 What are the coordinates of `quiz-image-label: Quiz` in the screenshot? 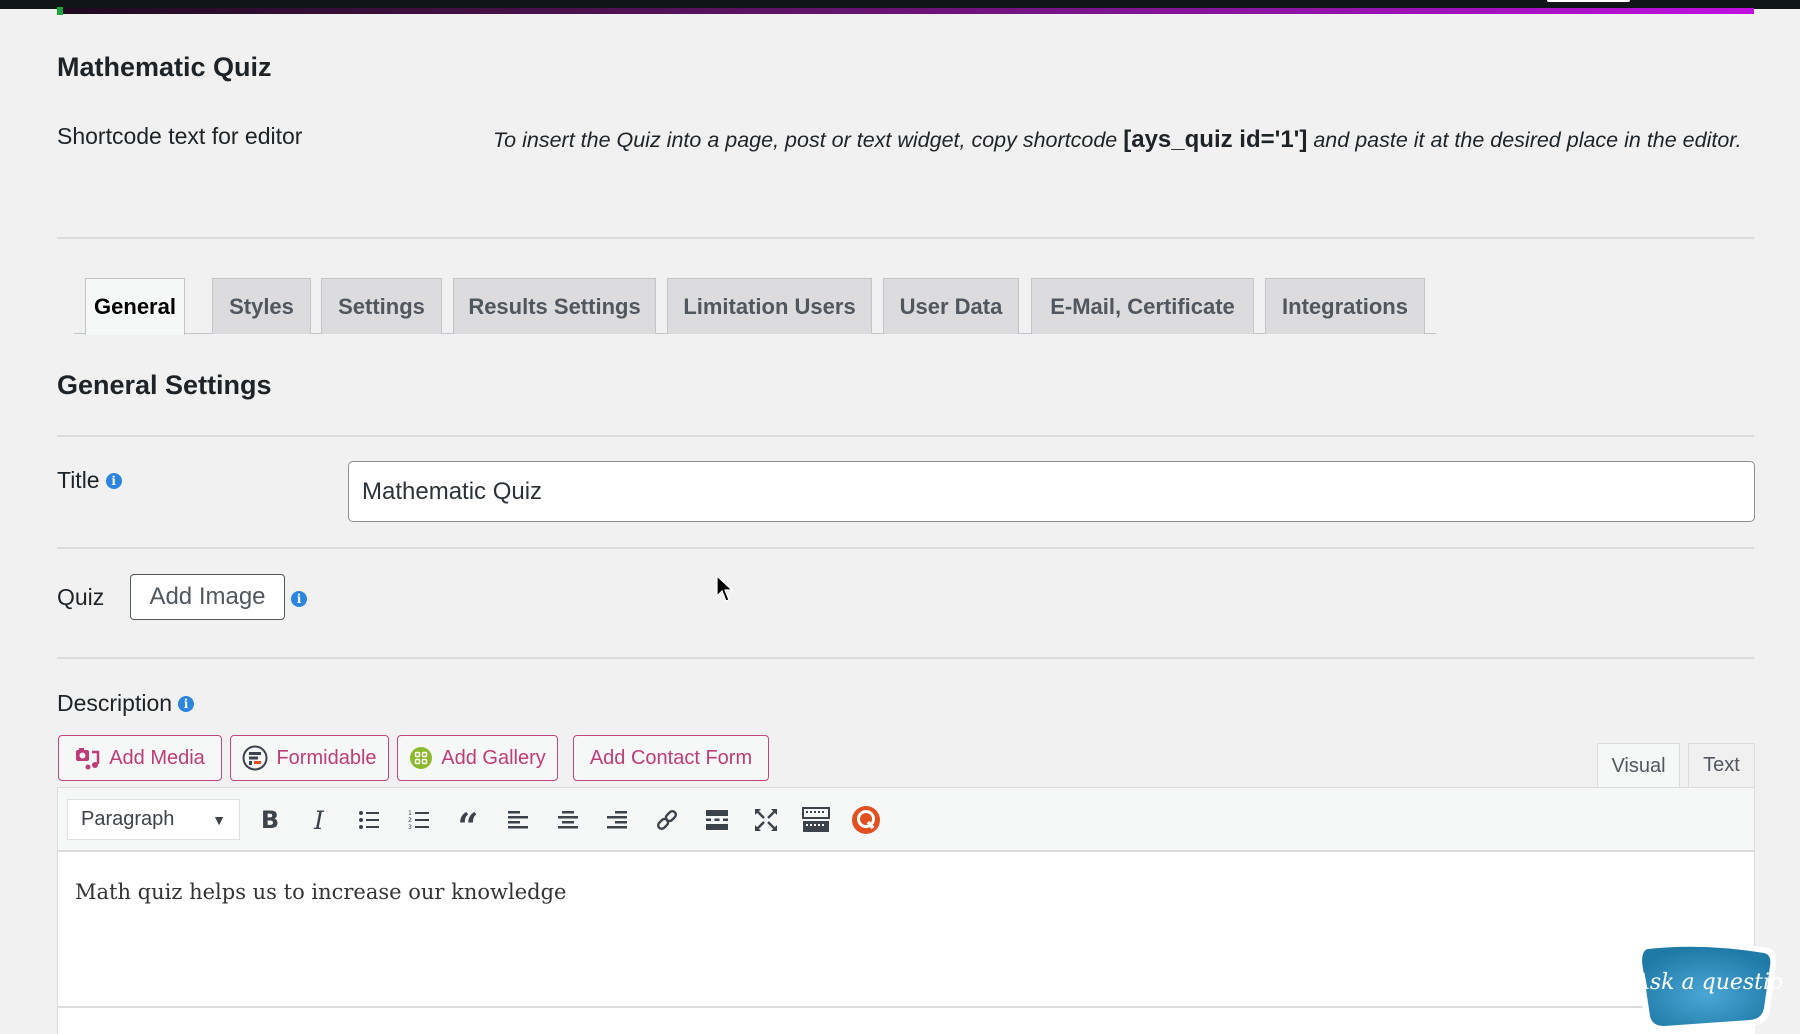 It's located at (80, 597).